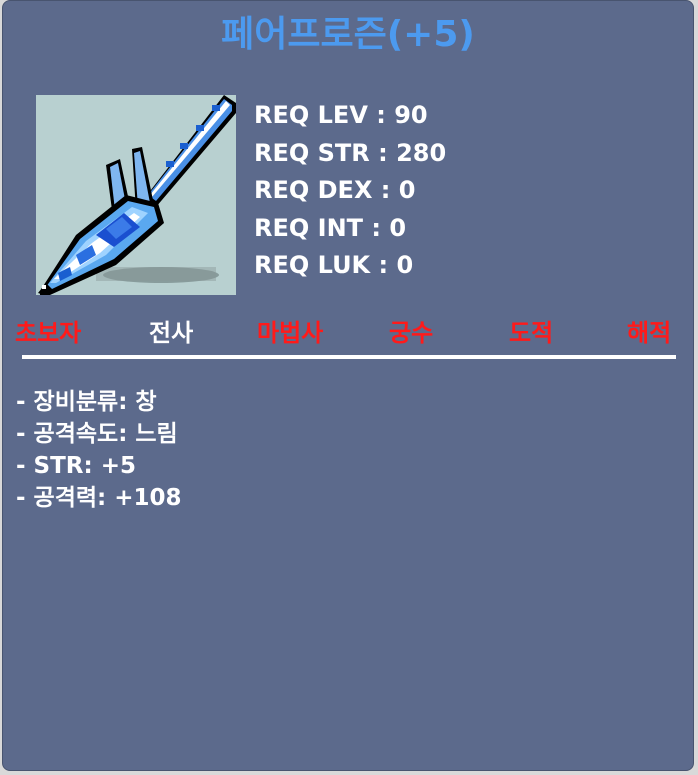 The height and width of the screenshot is (775, 698). What do you see at coordinates (330, 227) in the screenshot?
I see `req-int: REQ INT : 0` at bounding box center [330, 227].